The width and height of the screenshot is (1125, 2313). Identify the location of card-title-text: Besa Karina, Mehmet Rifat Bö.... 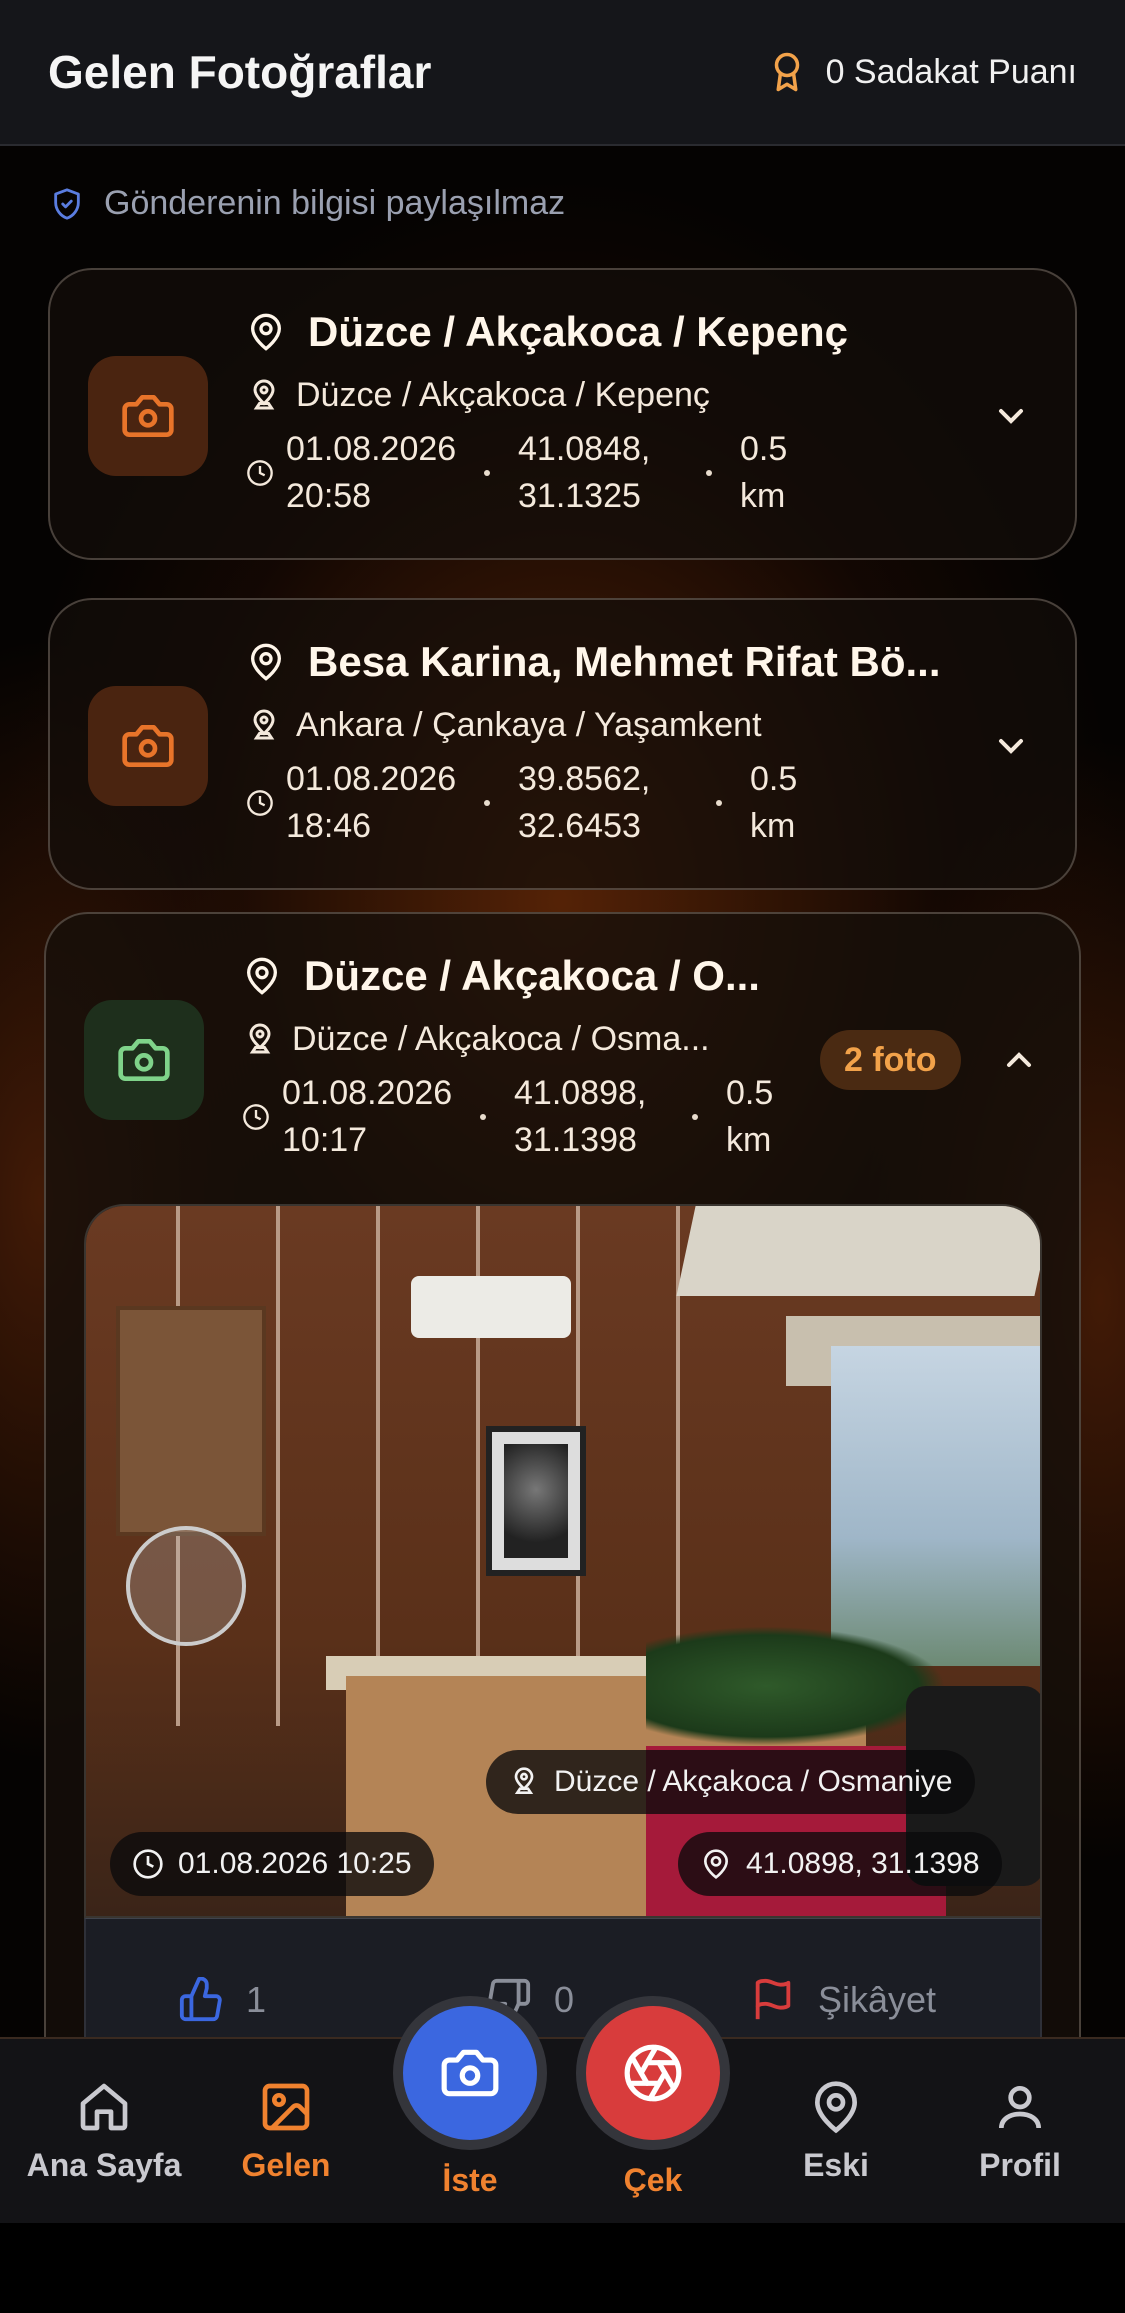
(624, 661).